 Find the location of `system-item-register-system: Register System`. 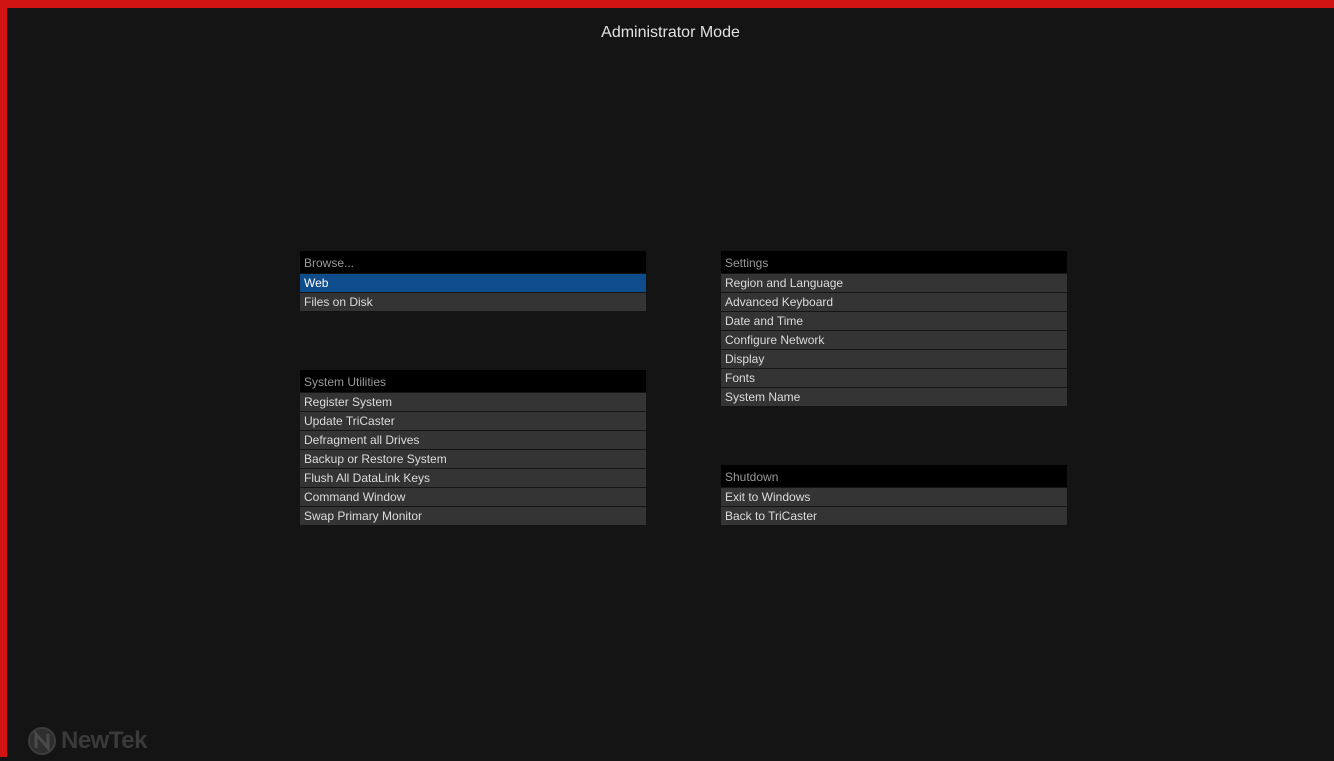

system-item-register-system: Register System is located at coordinates (473, 402).